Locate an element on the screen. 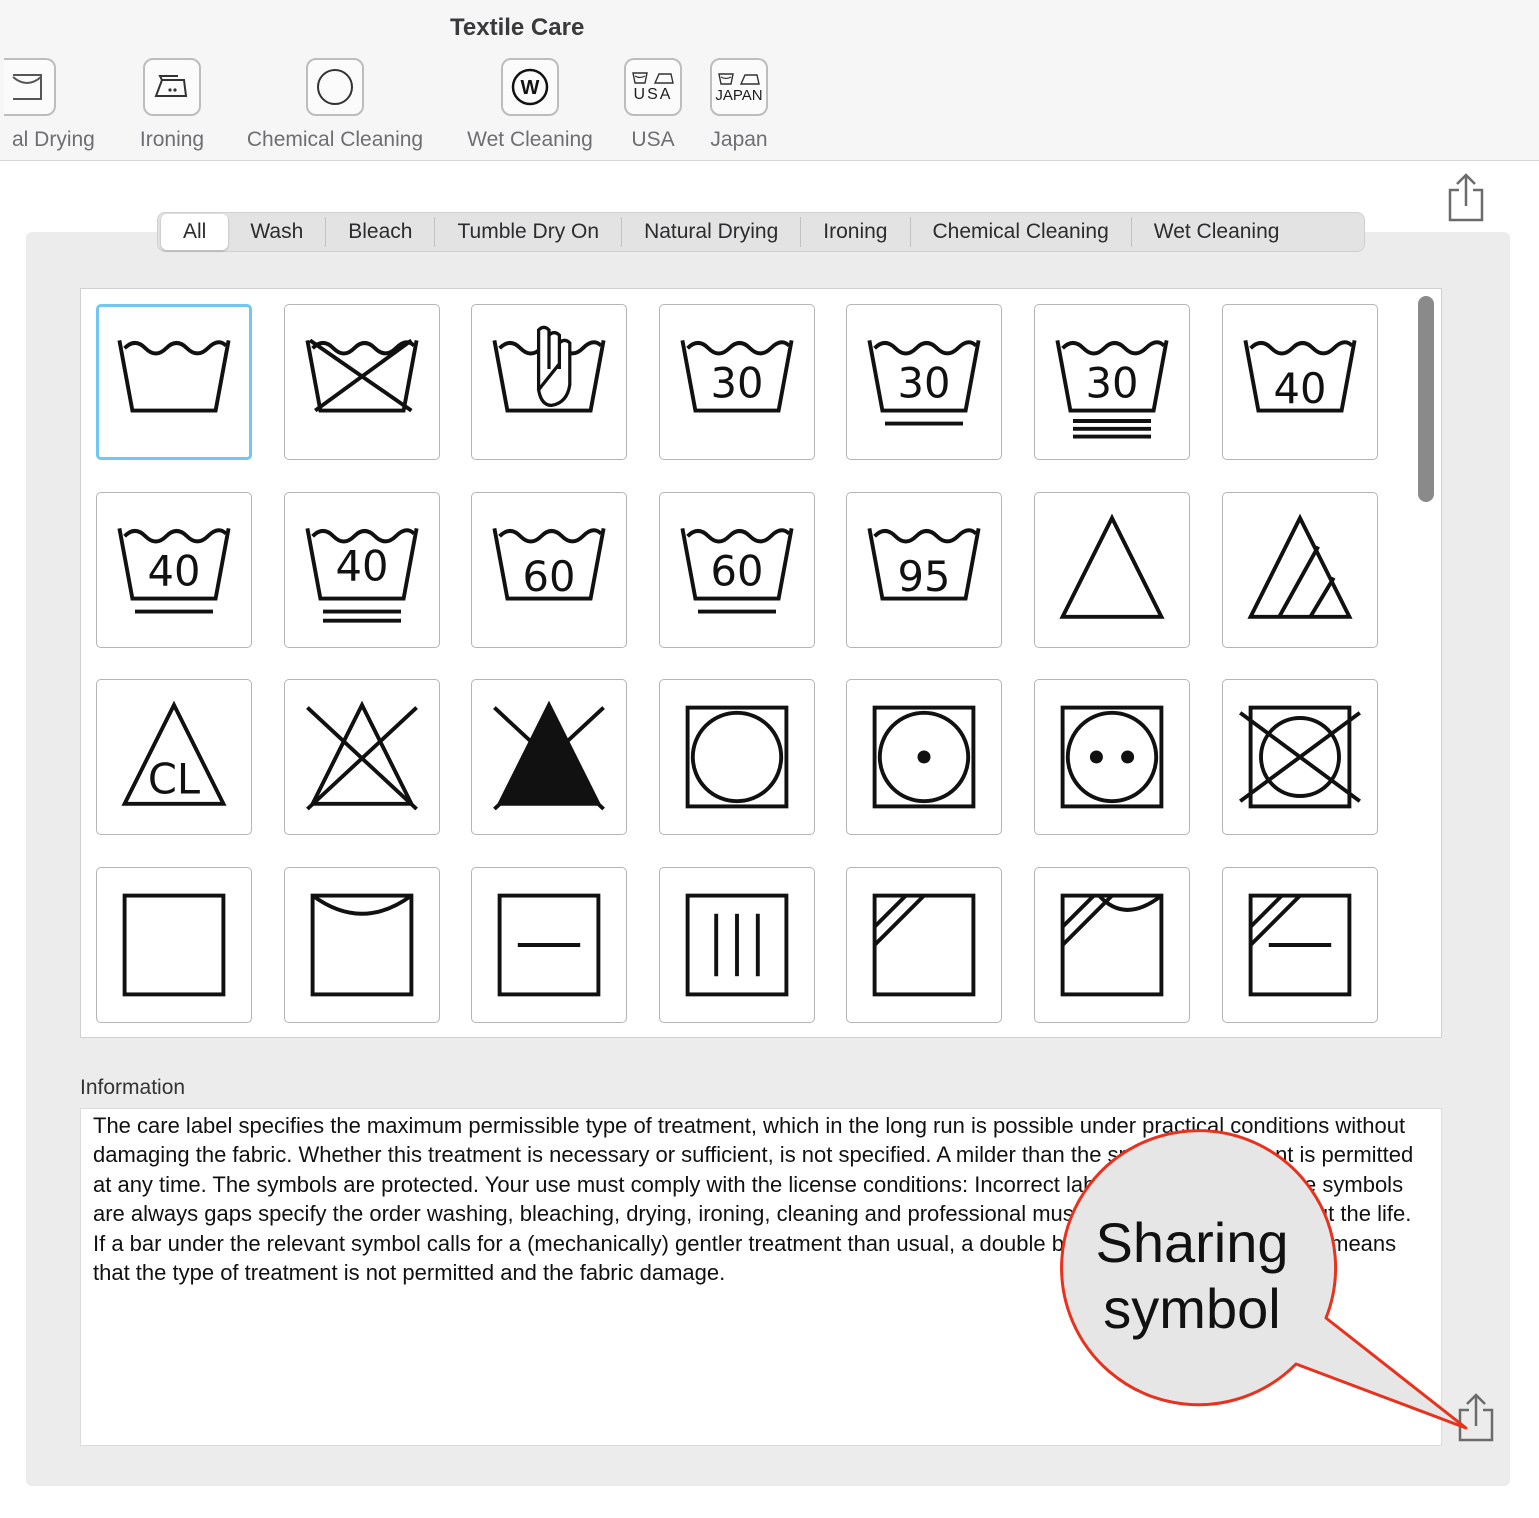  natural-dry-icon is located at coordinates (174, 945).